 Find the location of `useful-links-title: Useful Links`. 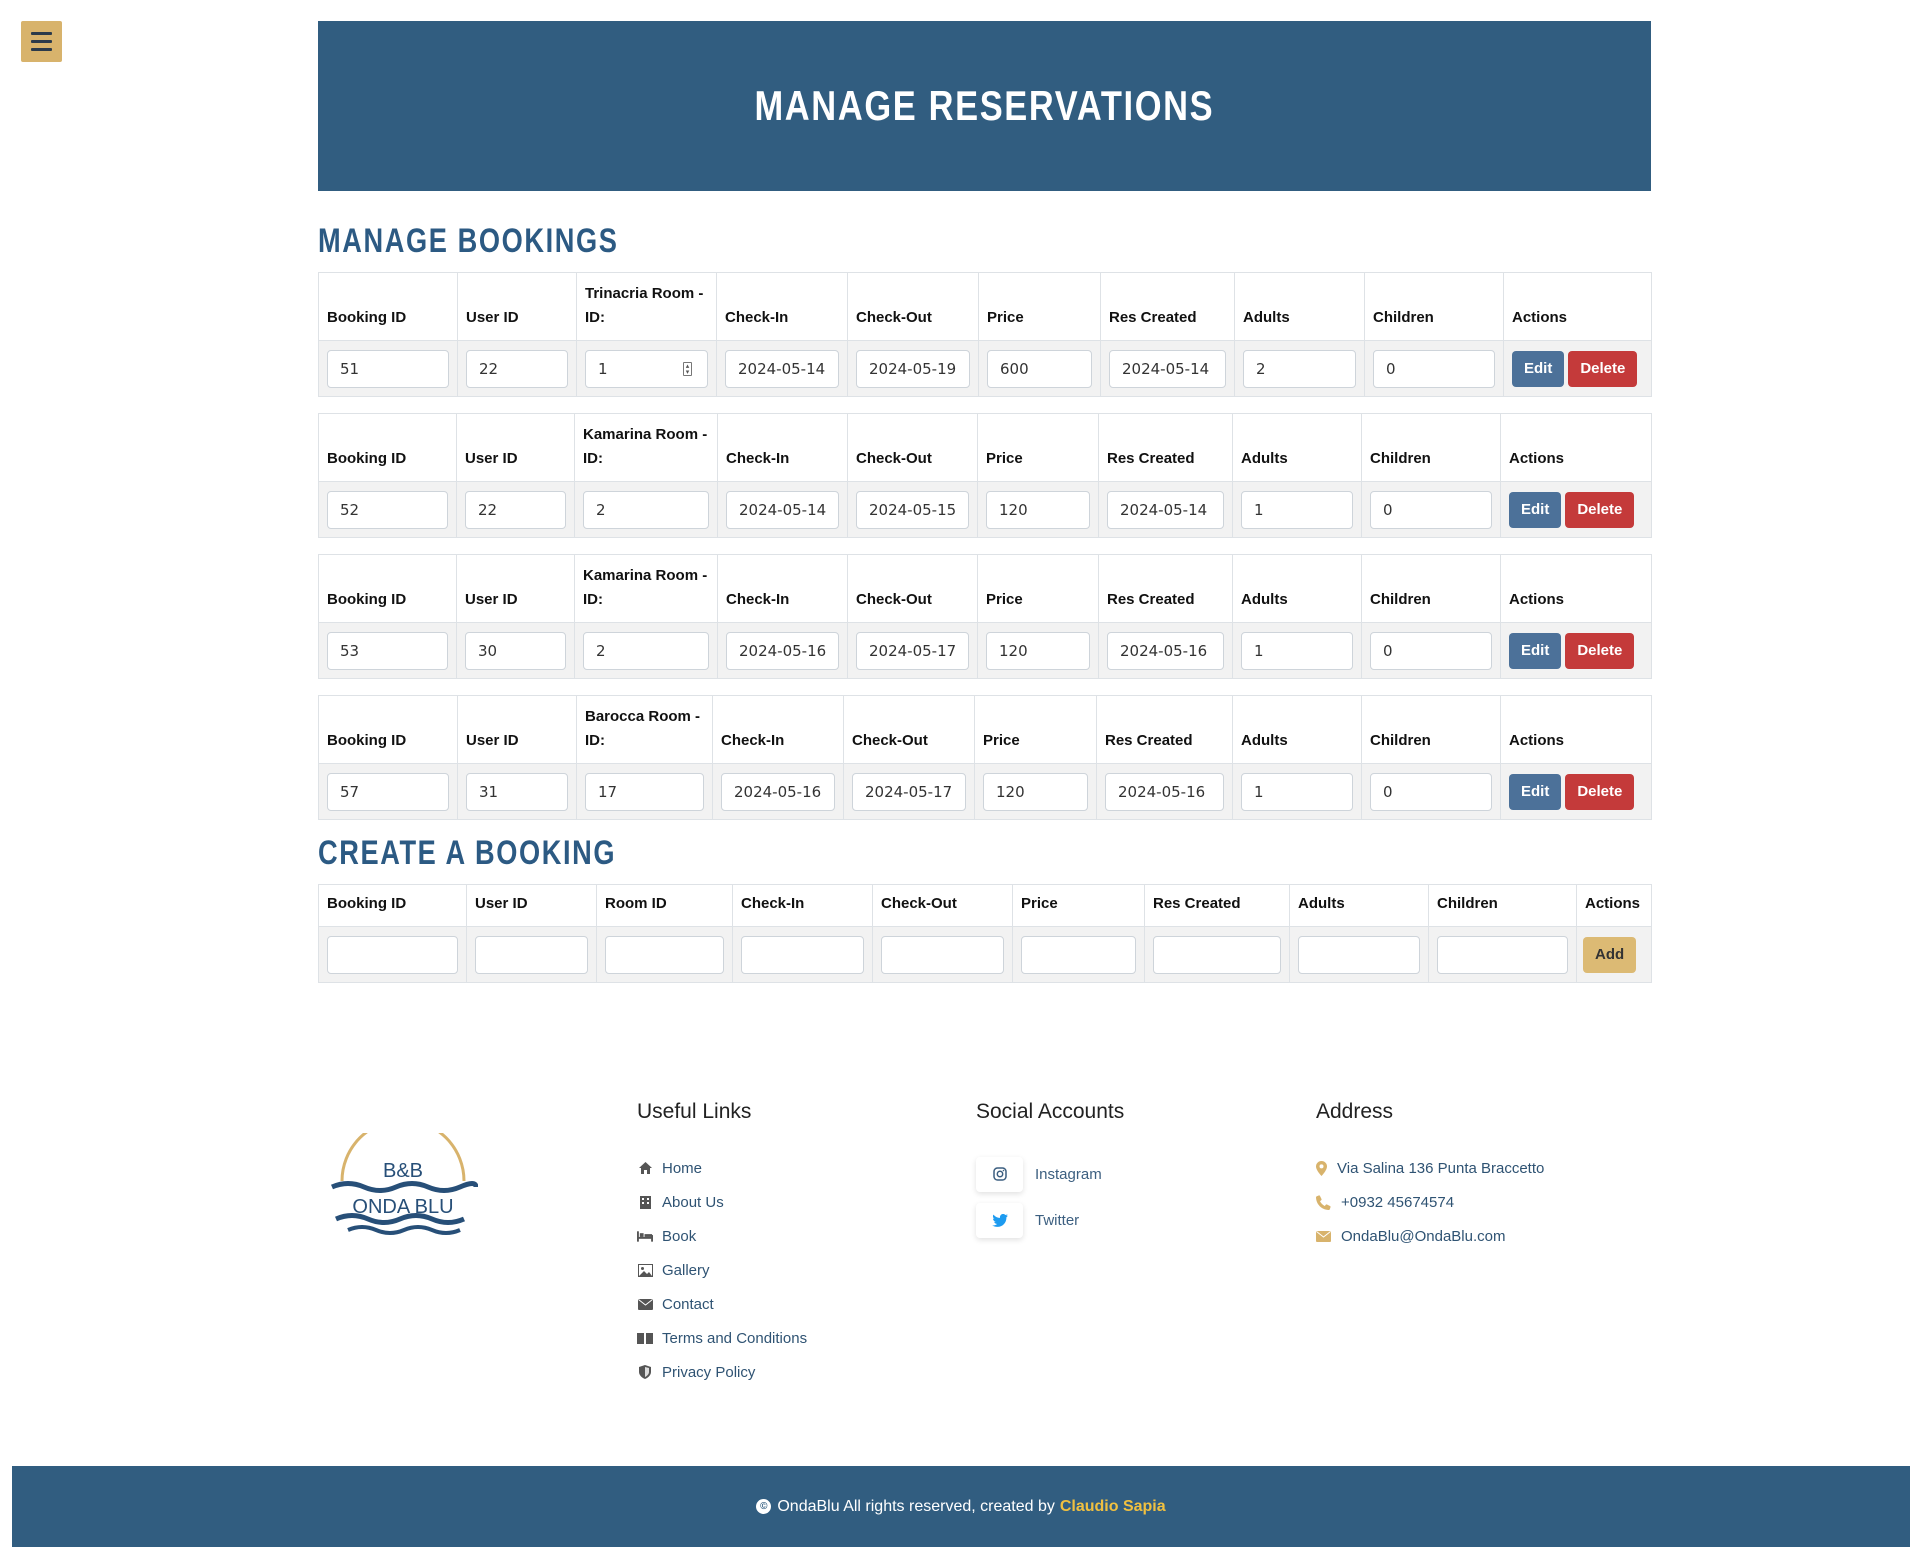

useful-links-title: Useful Links is located at coordinates (694, 1111).